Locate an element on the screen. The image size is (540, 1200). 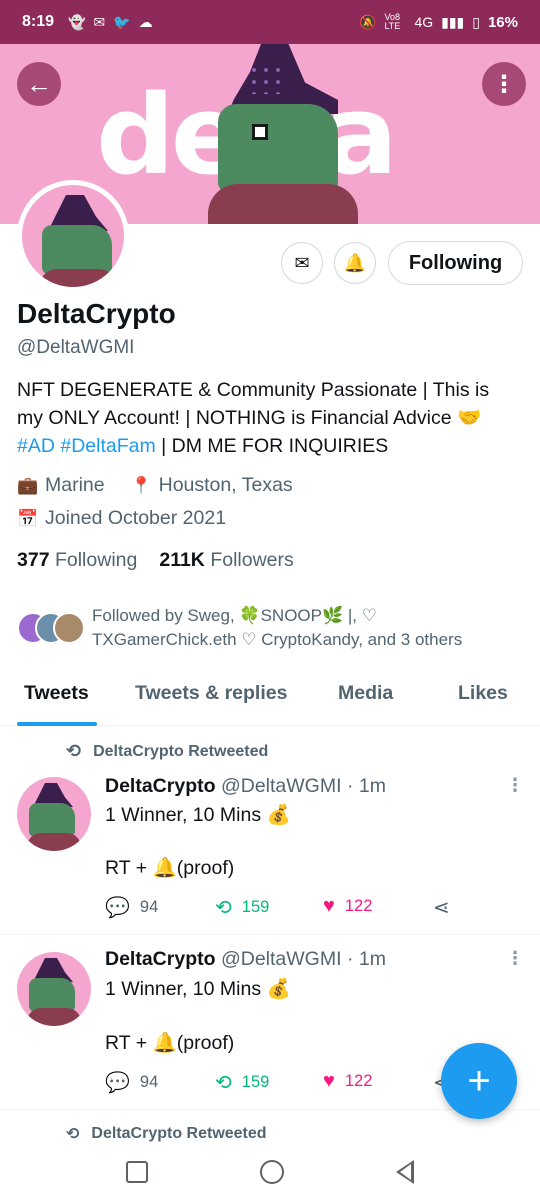
tab-tweets-replies: Tweets & replies is located at coordinates (211, 693).